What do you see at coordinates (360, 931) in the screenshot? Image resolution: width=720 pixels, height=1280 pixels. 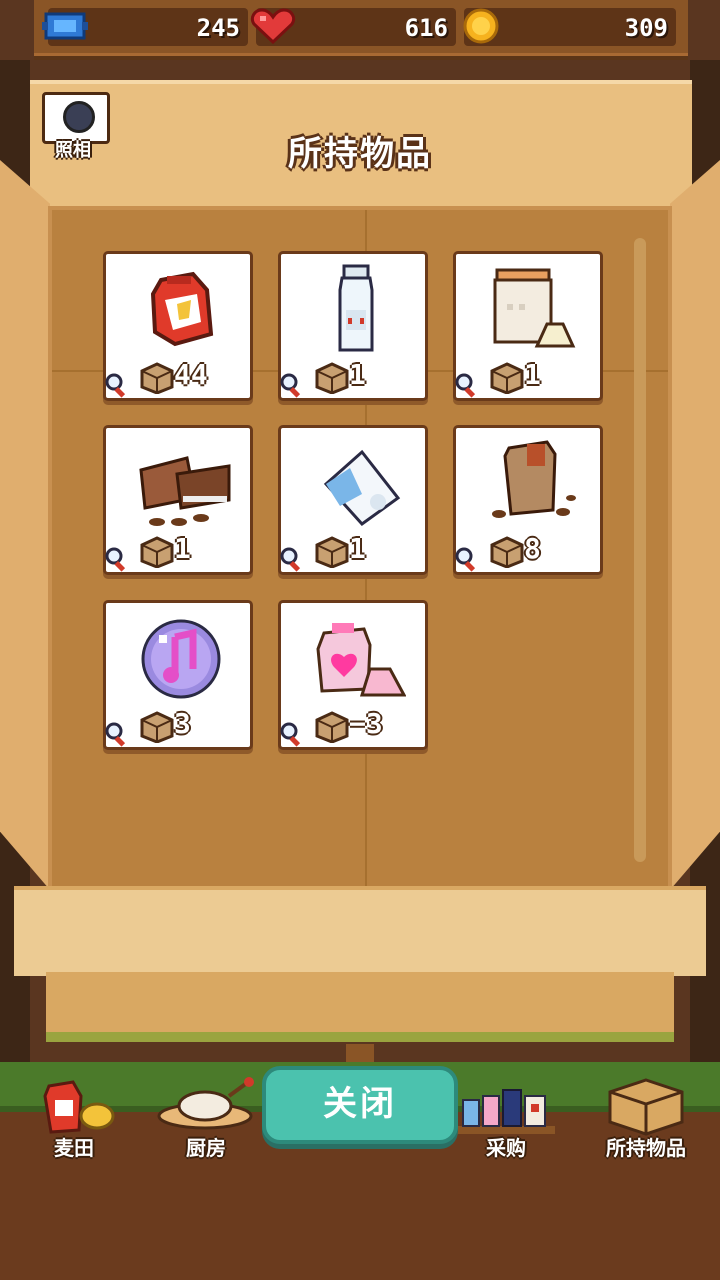 I see `box-flap-bottom` at bounding box center [360, 931].